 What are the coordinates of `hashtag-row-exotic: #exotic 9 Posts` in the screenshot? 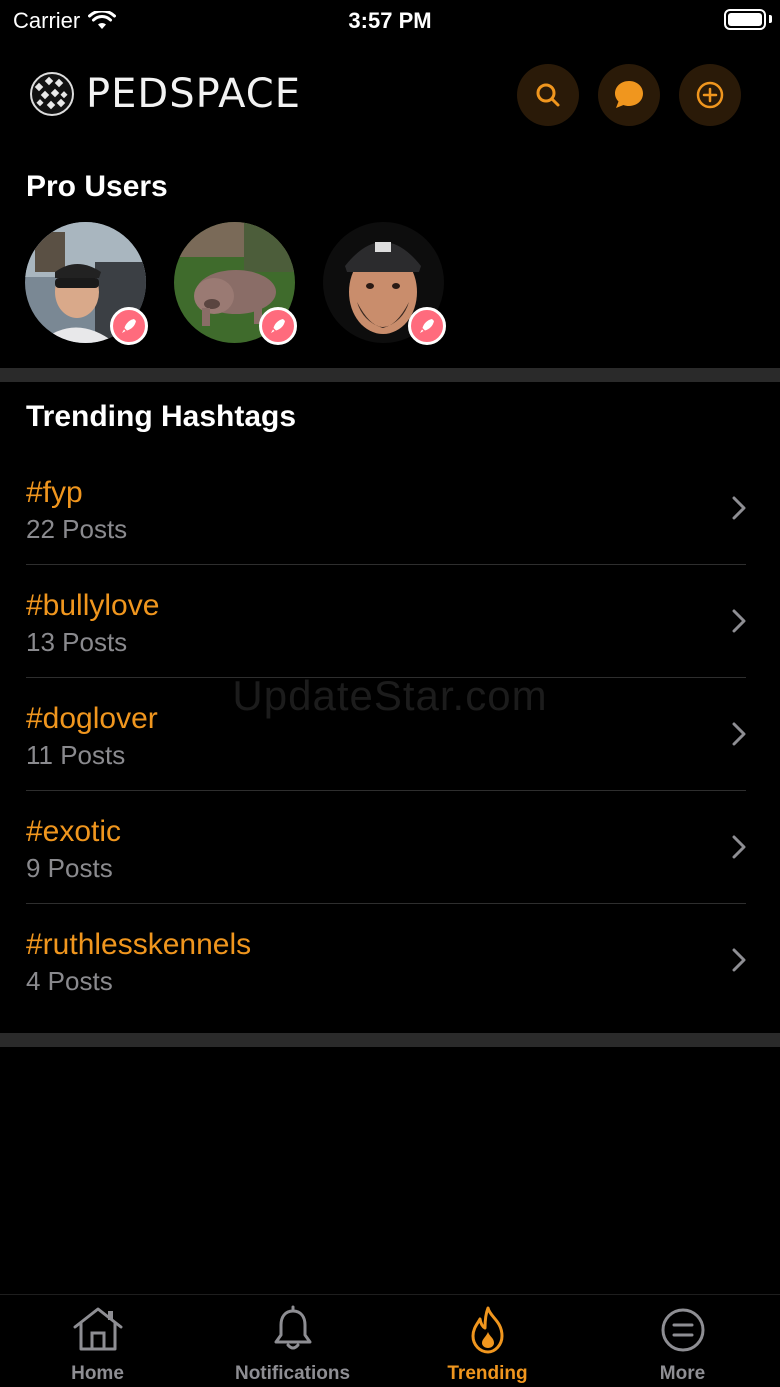 It's located at (390, 847).